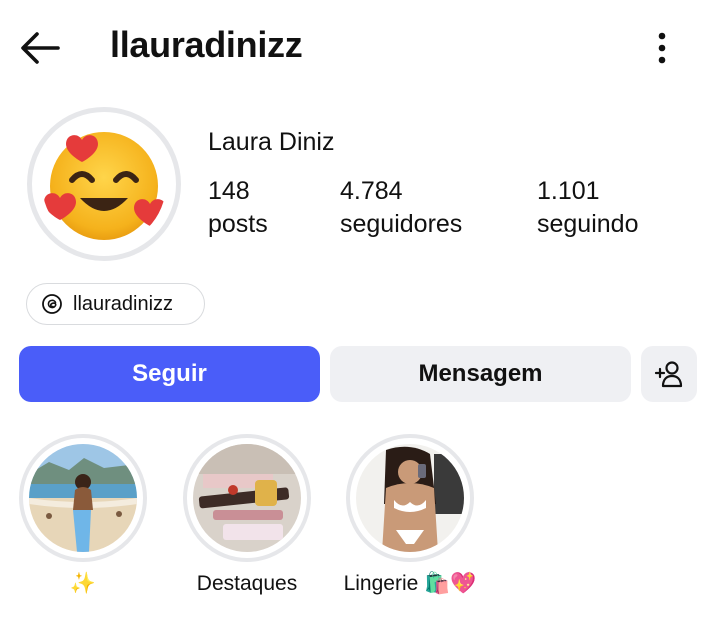  What do you see at coordinates (169, 374) in the screenshot?
I see `follow-button: Seguir` at bounding box center [169, 374].